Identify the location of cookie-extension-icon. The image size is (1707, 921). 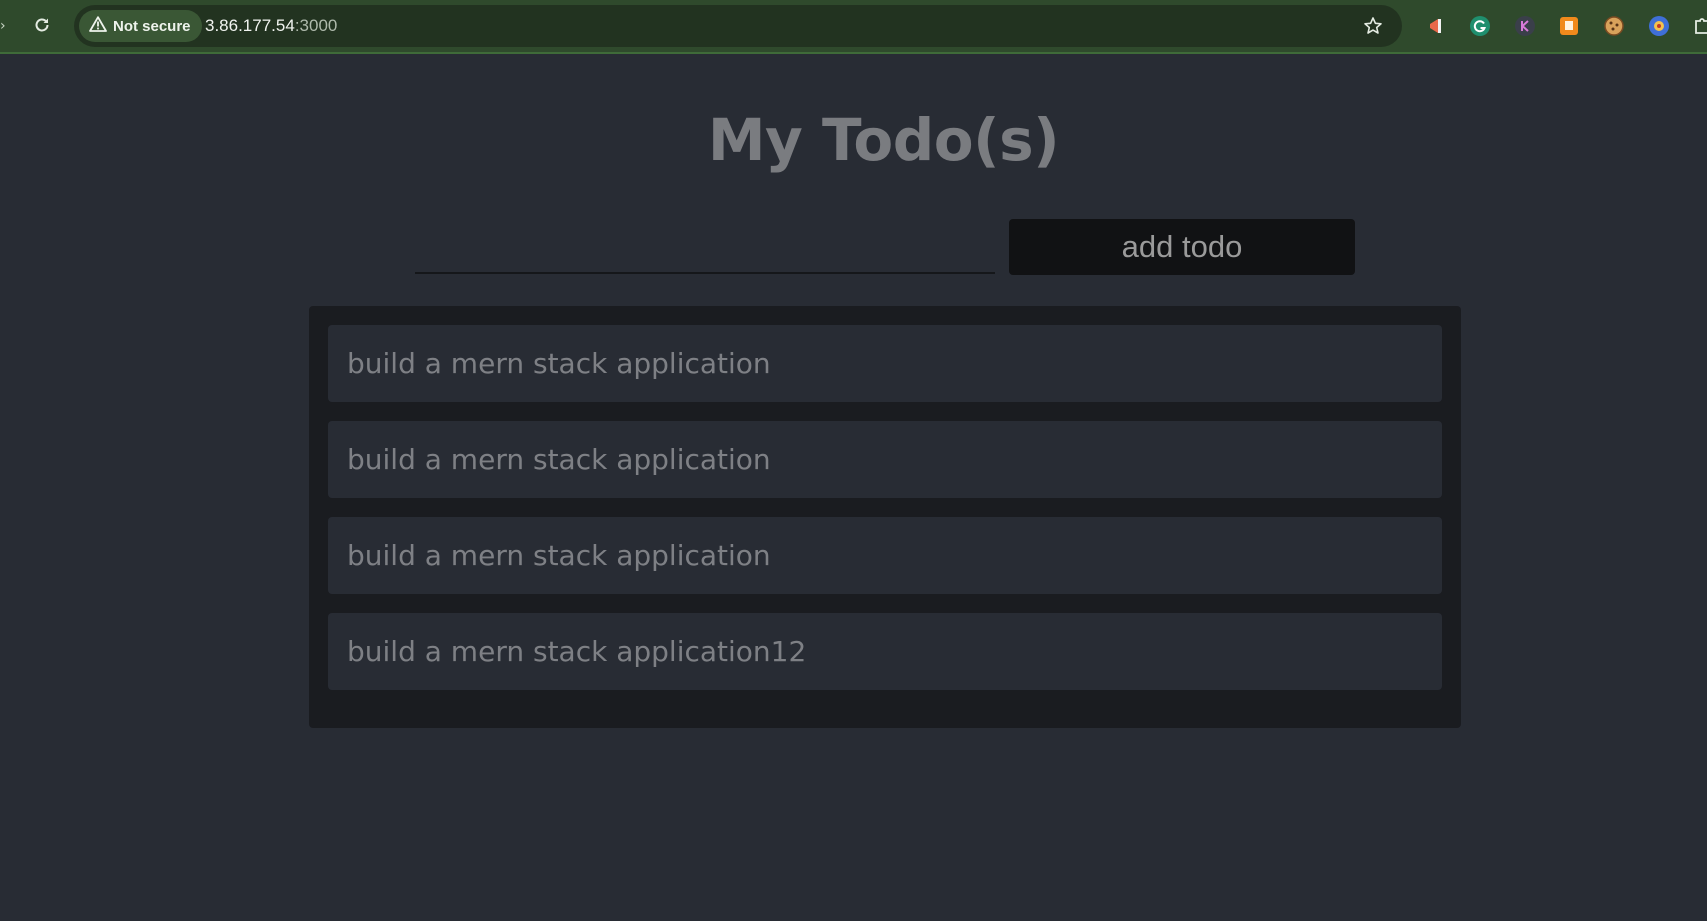
(1614, 26).